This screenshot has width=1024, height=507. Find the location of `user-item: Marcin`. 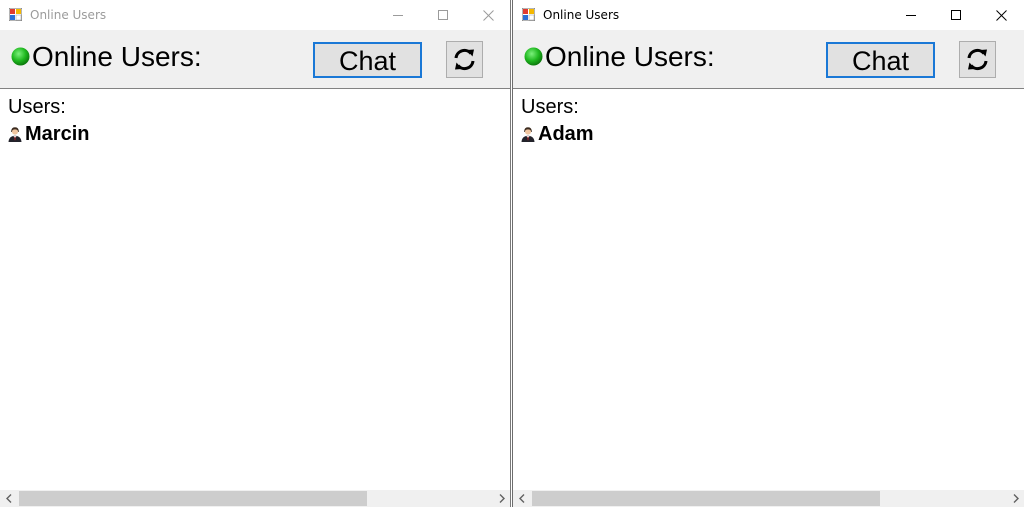

user-item: Marcin is located at coordinates (48, 134).